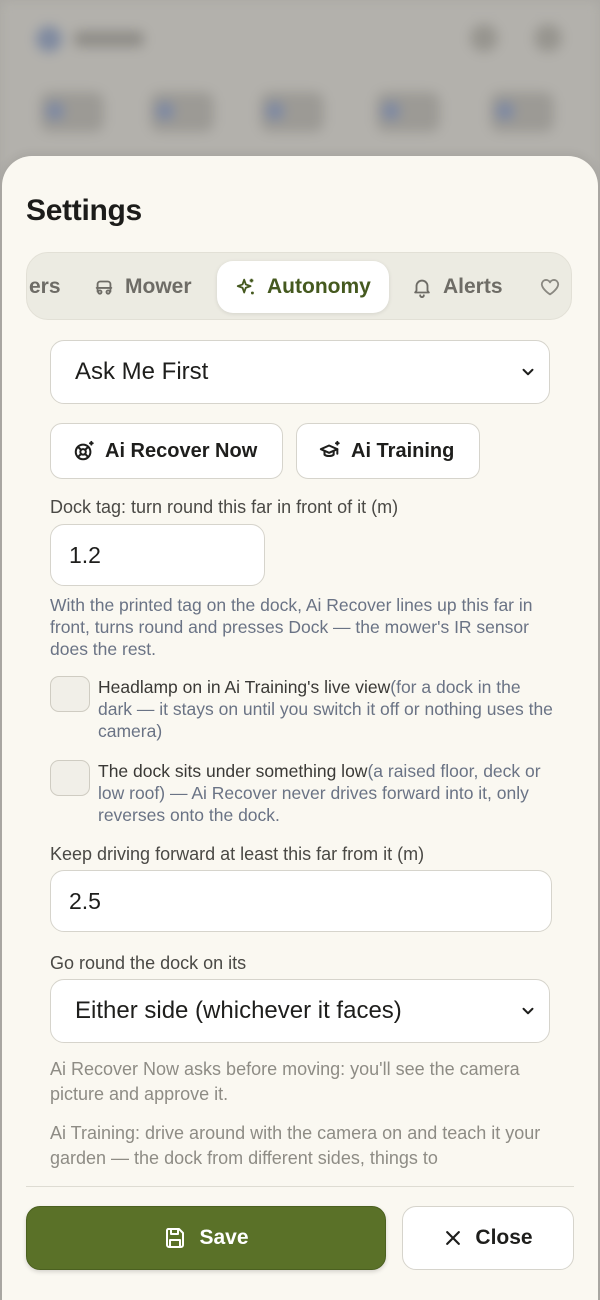 The height and width of the screenshot is (1300, 600). I want to click on heart-icon, so click(550, 287).